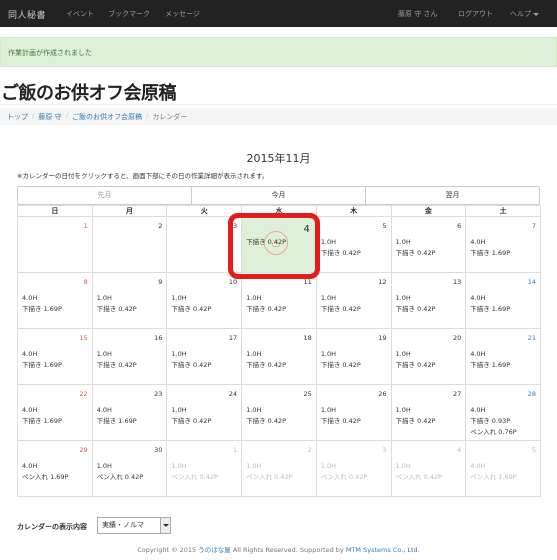 This screenshot has height=560, width=557. I want to click on day-number: 13, so click(457, 282).